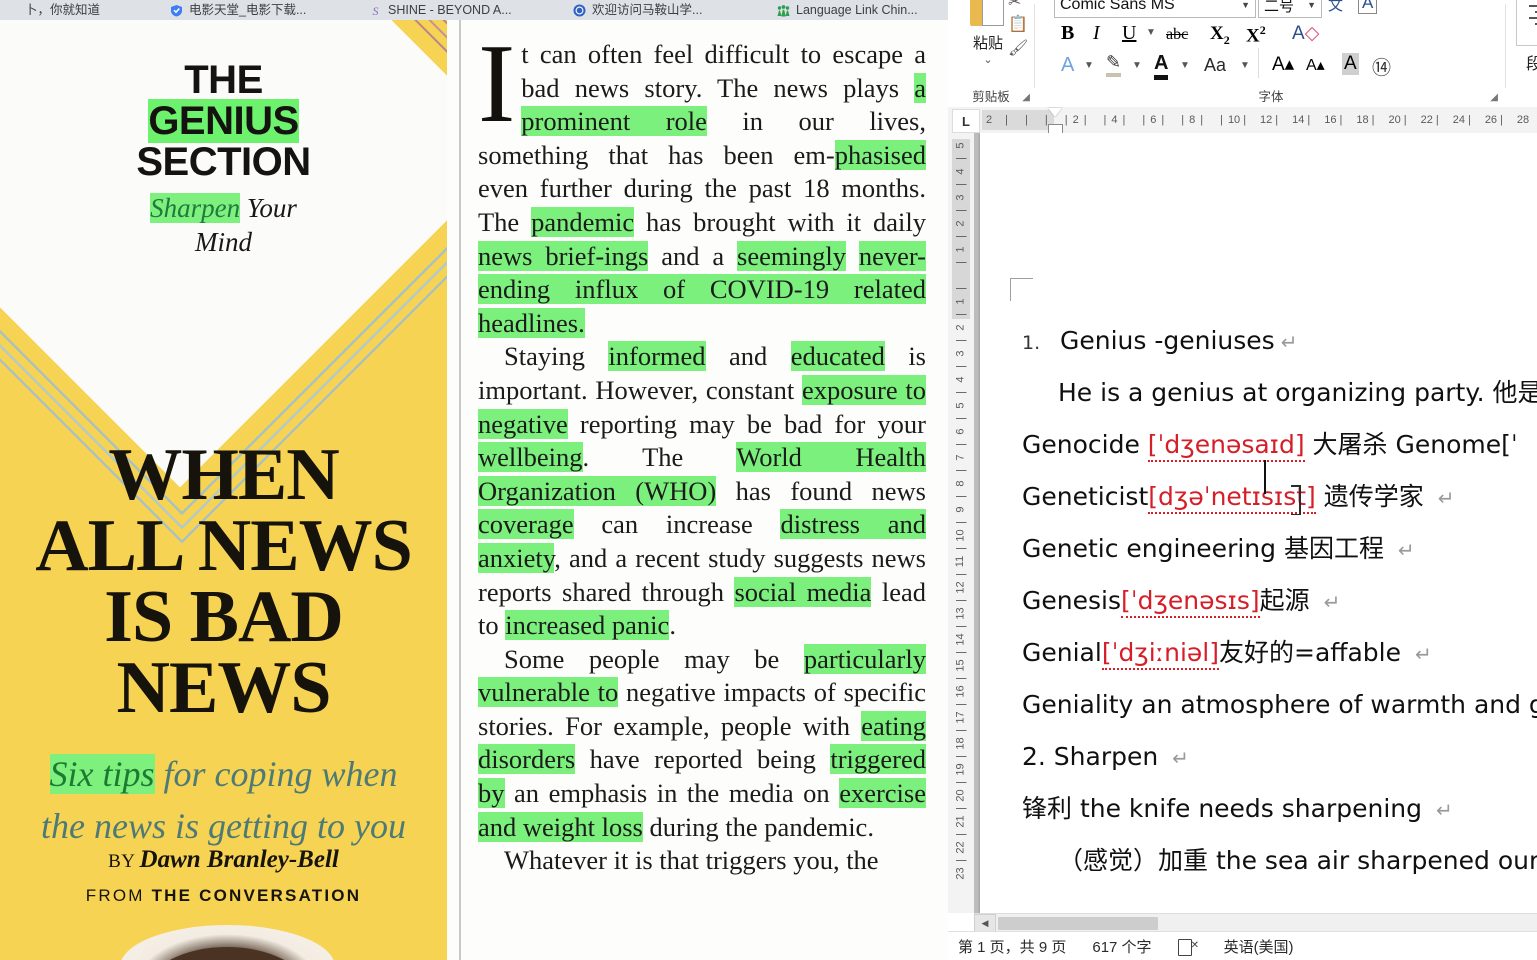 This screenshot has width=1537, height=960. What do you see at coordinates (82, 10) in the screenshot?
I see `browser-tab: 卜，你就知道` at bounding box center [82, 10].